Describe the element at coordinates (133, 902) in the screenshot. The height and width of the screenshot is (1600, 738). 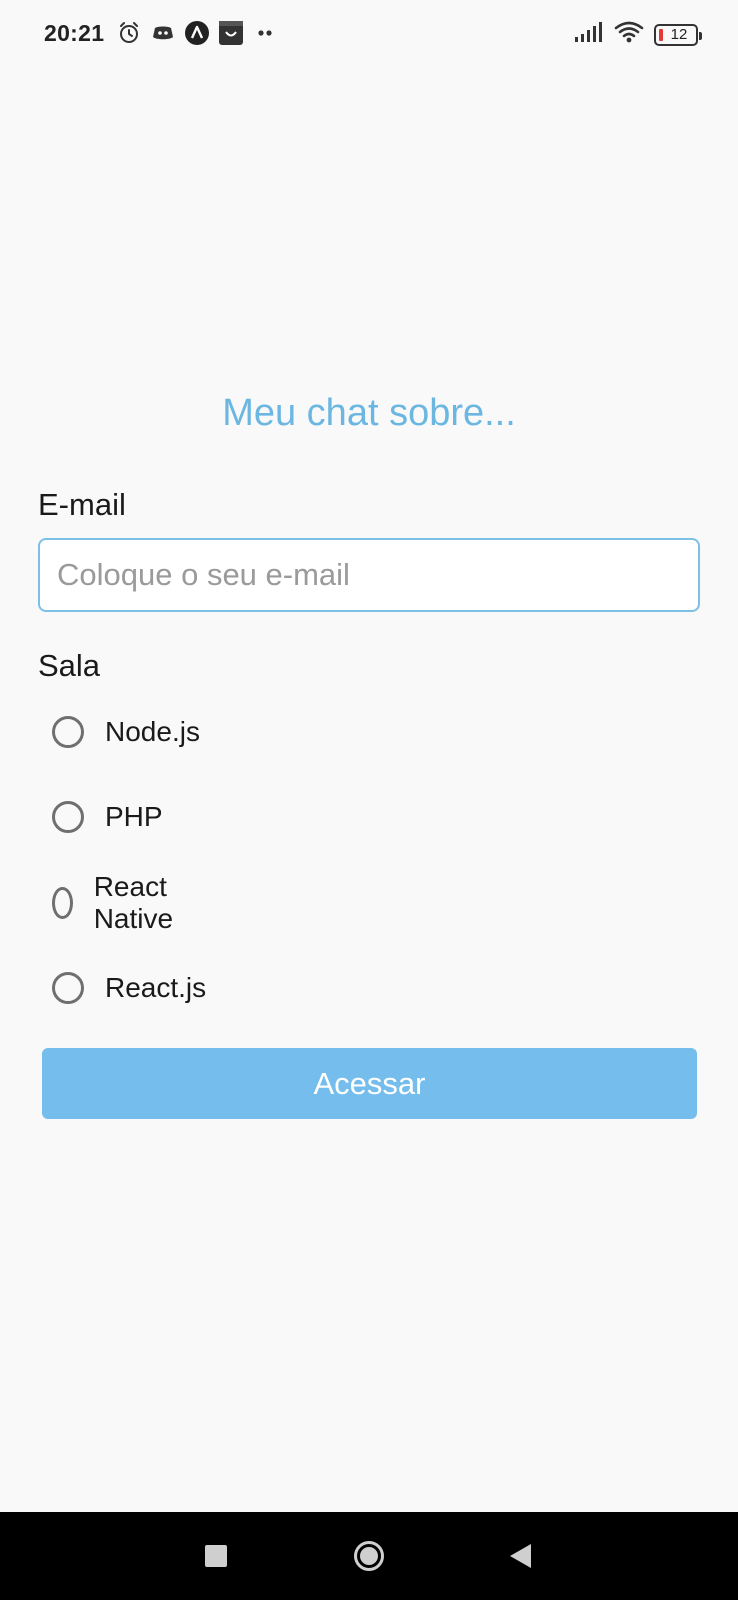
I see `radio-label: React Native` at that location.